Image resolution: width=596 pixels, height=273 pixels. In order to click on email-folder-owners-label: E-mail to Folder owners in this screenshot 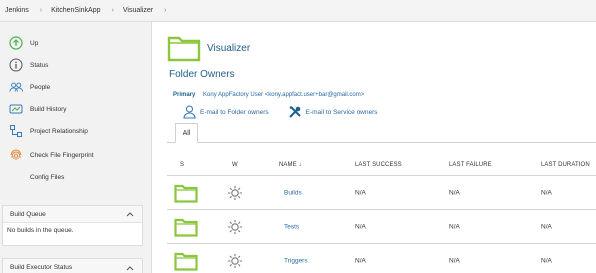, I will do `click(234, 112)`.